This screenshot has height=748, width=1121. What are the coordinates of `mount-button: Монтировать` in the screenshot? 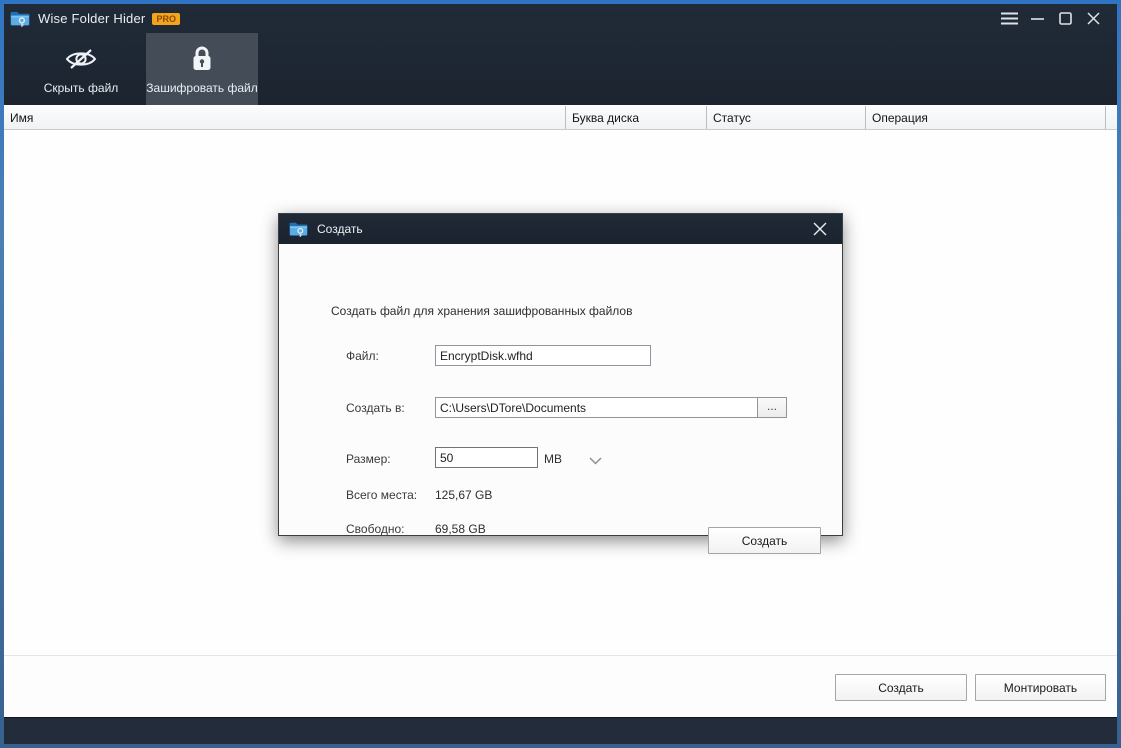 It's located at (1040, 687).